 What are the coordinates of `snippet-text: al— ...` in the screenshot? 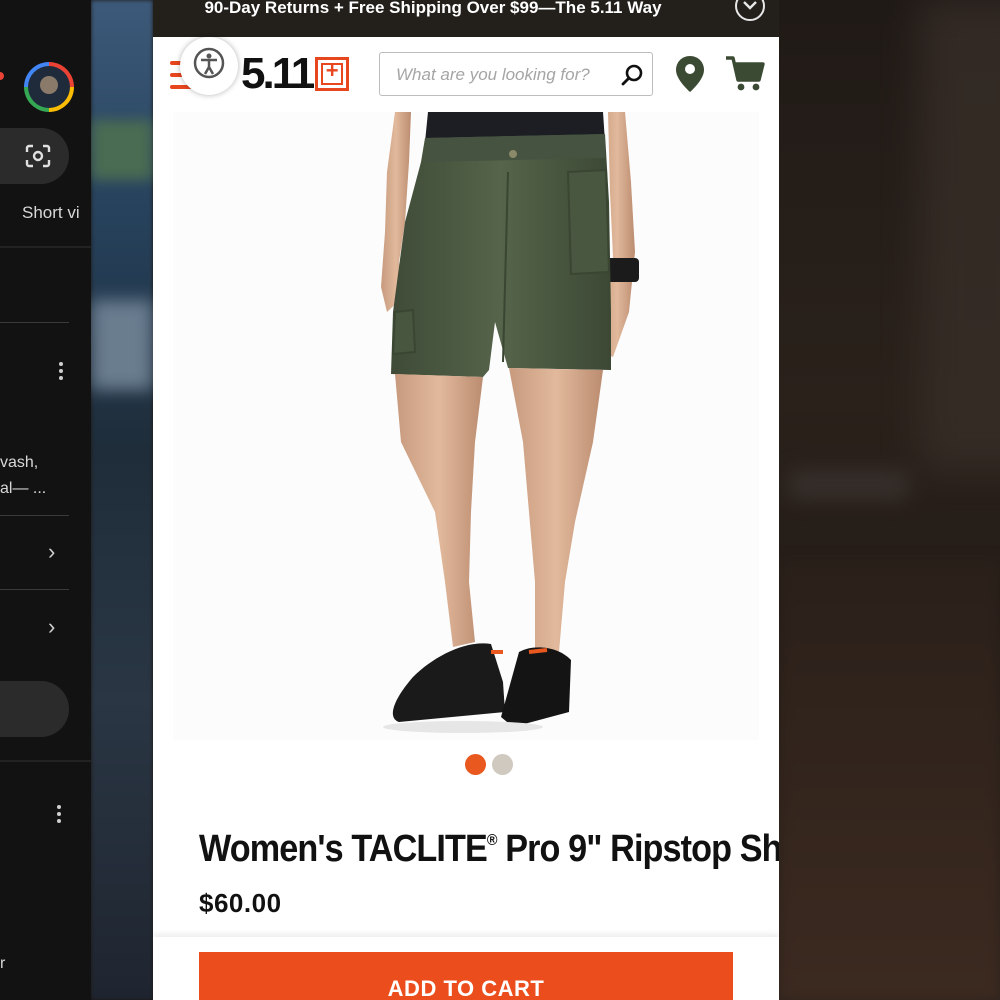 It's located at (23, 488).